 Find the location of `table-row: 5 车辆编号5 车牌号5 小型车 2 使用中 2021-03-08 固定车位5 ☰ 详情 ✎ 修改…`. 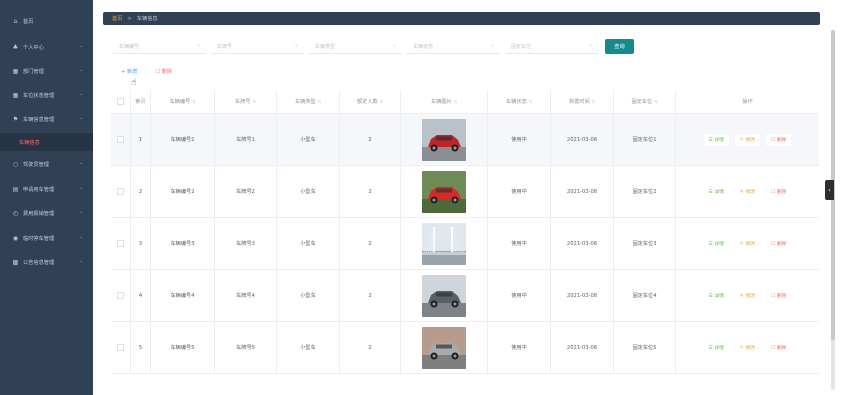

table-row: 5 车辆编号5 车牌号5 小型车 2 使用中 2021-03-08 固定车位5 ☰ 详情 ✎ 修改… is located at coordinates (465, 348).